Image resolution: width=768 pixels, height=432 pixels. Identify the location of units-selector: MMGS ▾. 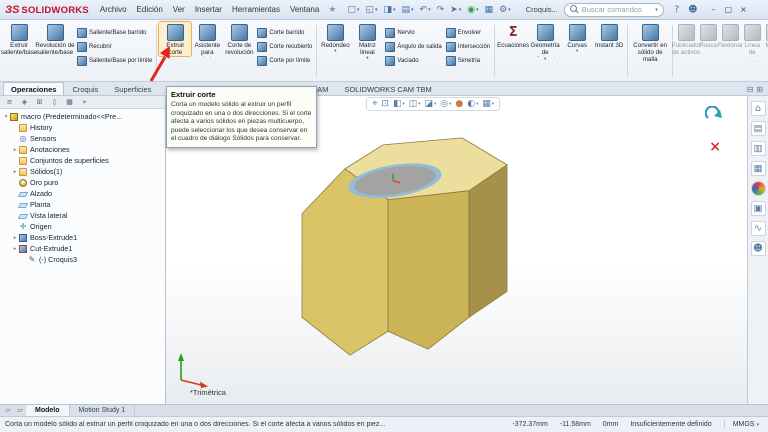
(743, 424).